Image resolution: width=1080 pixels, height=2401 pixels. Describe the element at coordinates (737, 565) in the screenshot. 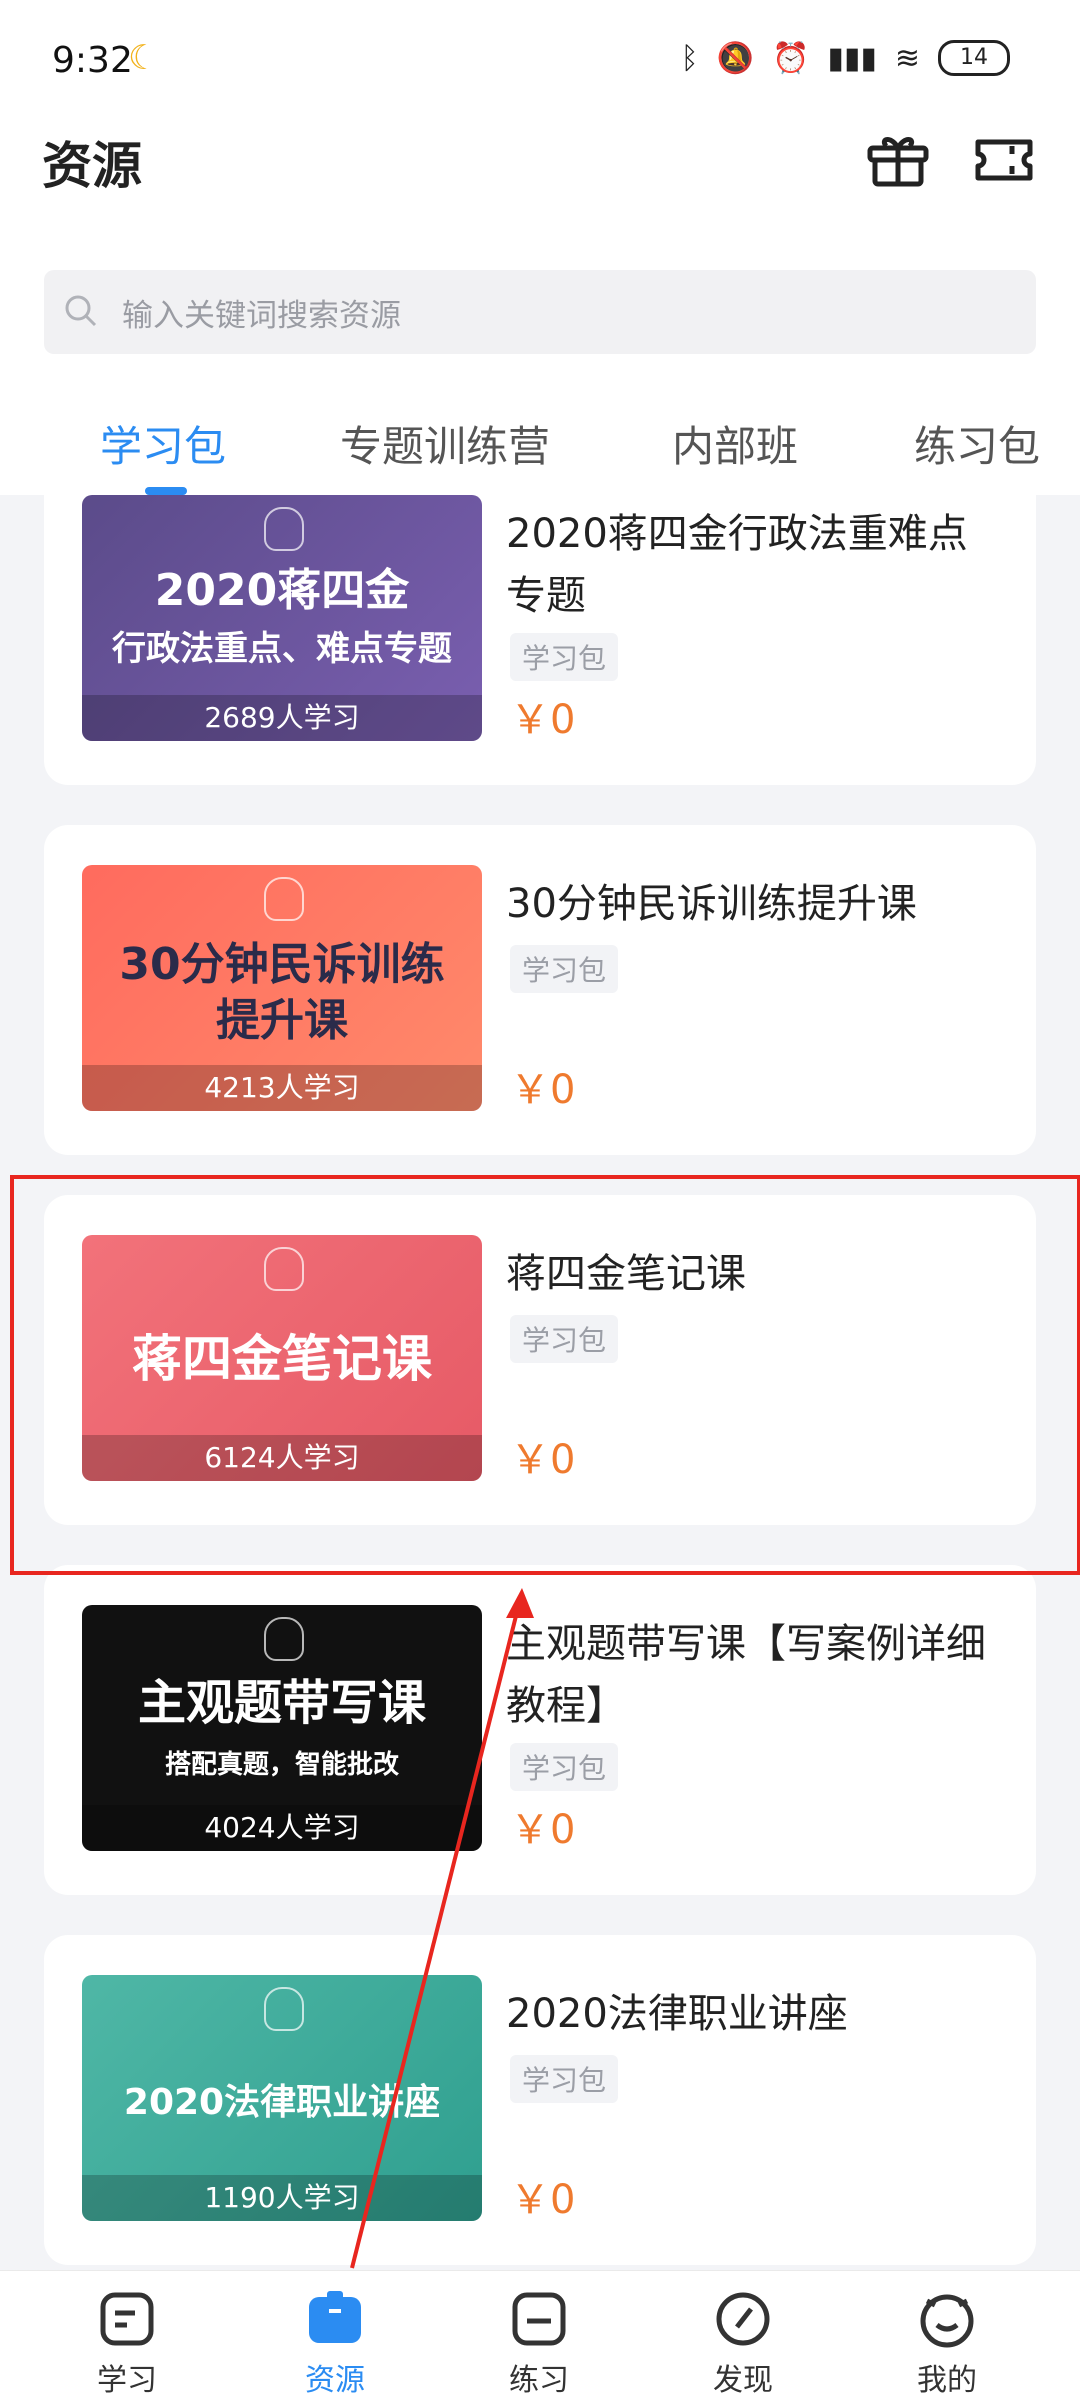

I see `course-title: 2020蒋四金行政法重难点专题` at that location.